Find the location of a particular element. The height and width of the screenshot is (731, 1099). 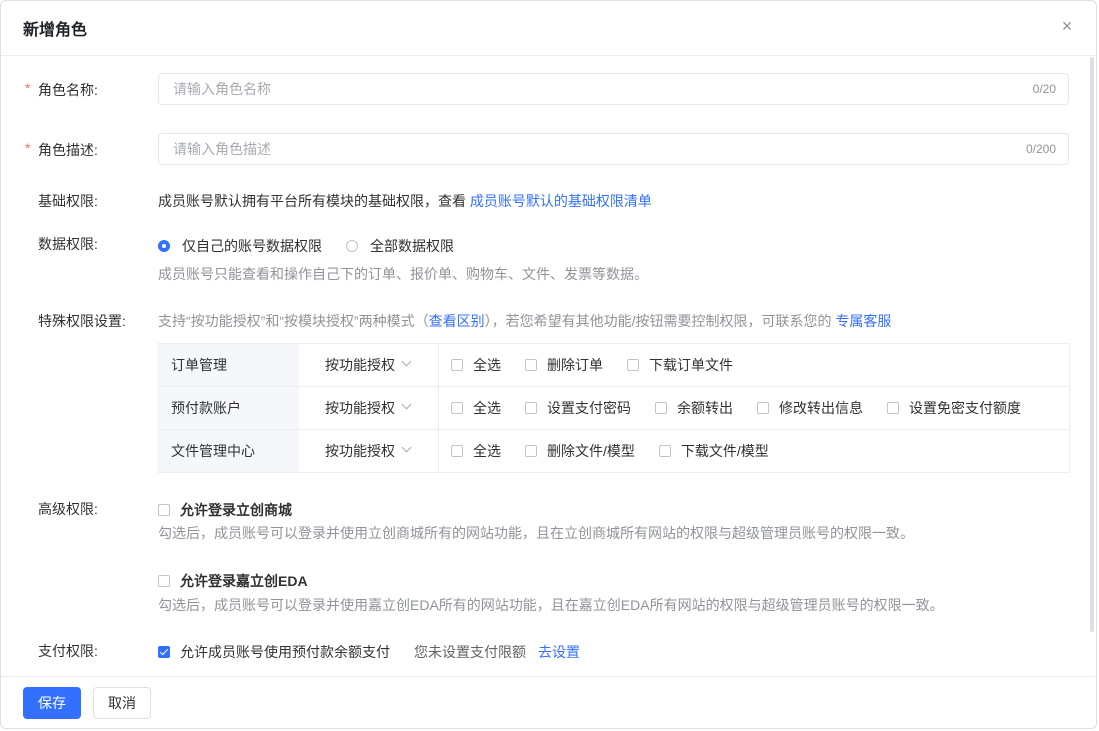

checkbox-download-order-file: 下载订单文件 is located at coordinates (680, 365).